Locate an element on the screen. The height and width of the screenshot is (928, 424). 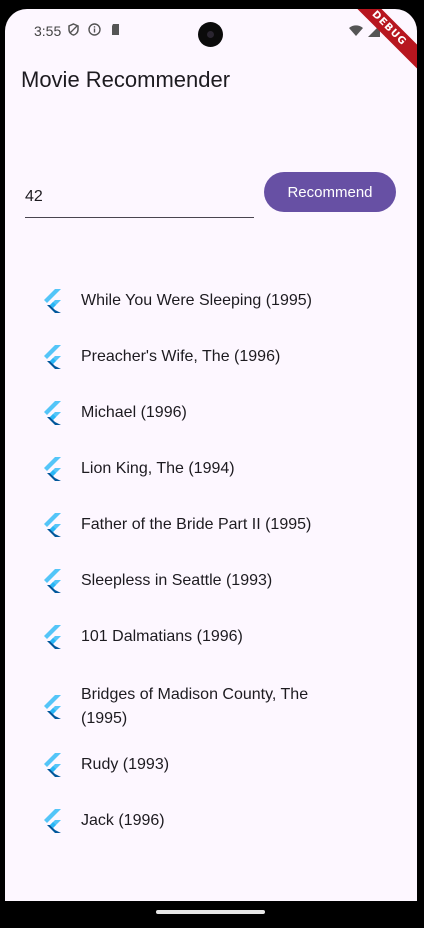
list-item: 101 Dalmatians (1996) is located at coordinates (211, 637).